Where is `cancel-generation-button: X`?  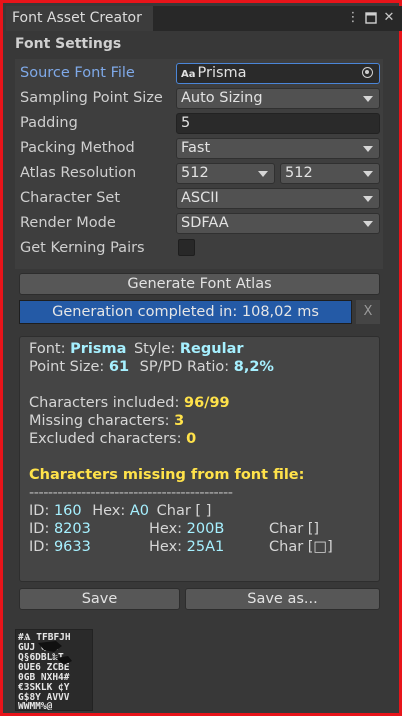
cancel-generation-button: X is located at coordinates (368, 312).